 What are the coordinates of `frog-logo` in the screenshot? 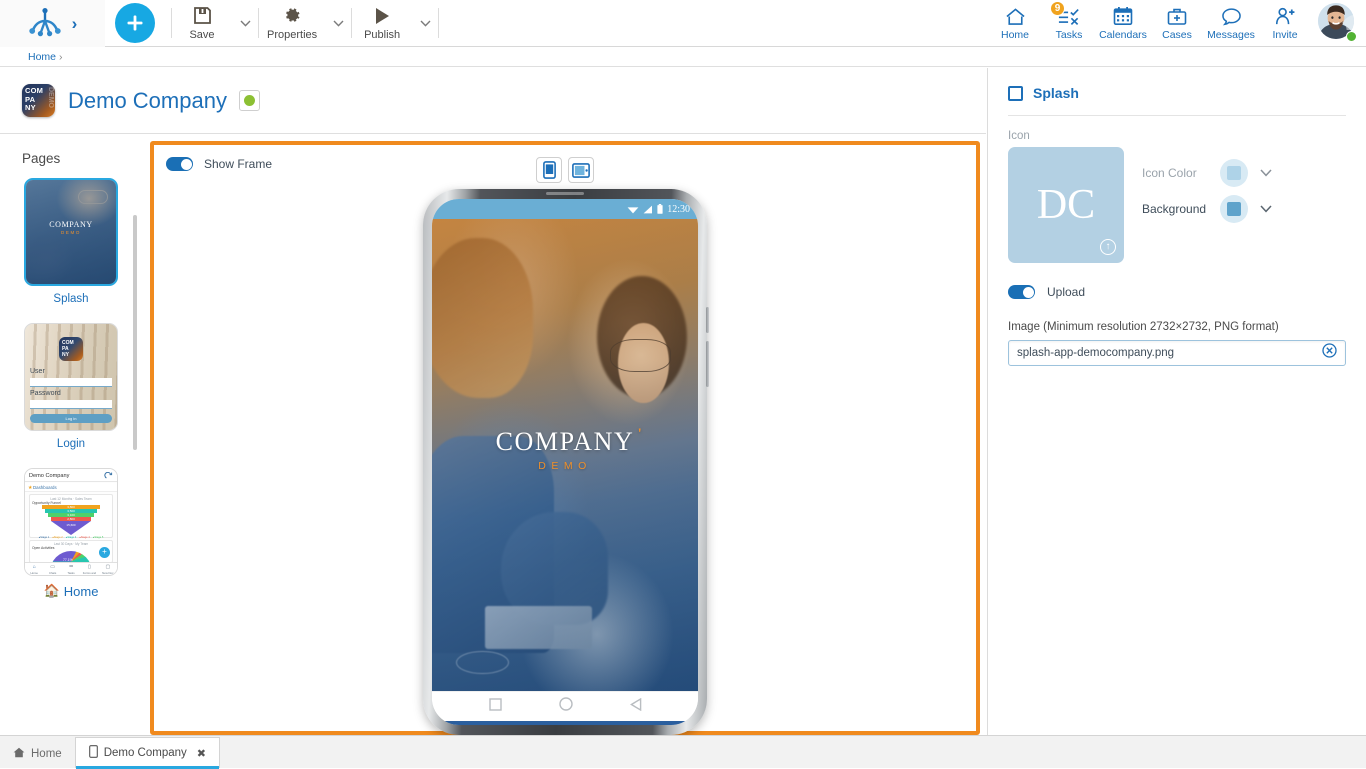 It's located at (45, 23).